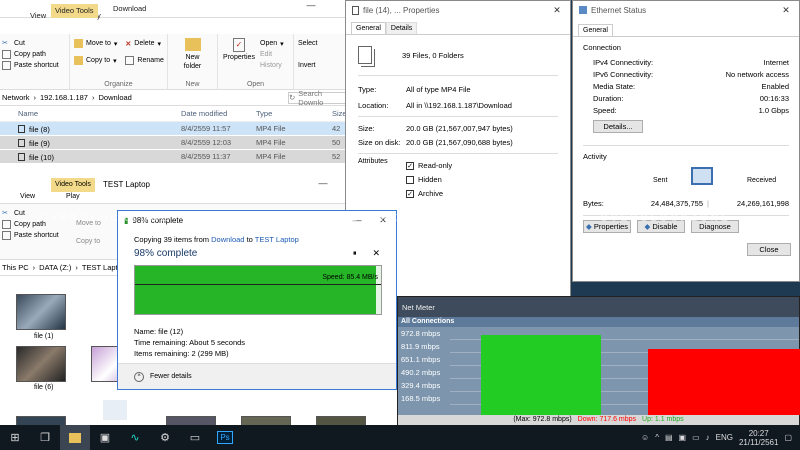 This screenshot has height=450, width=800. Describe the element at coordinates (272, 54) in the screenshot. I see `edit-button: Edit` at that location.